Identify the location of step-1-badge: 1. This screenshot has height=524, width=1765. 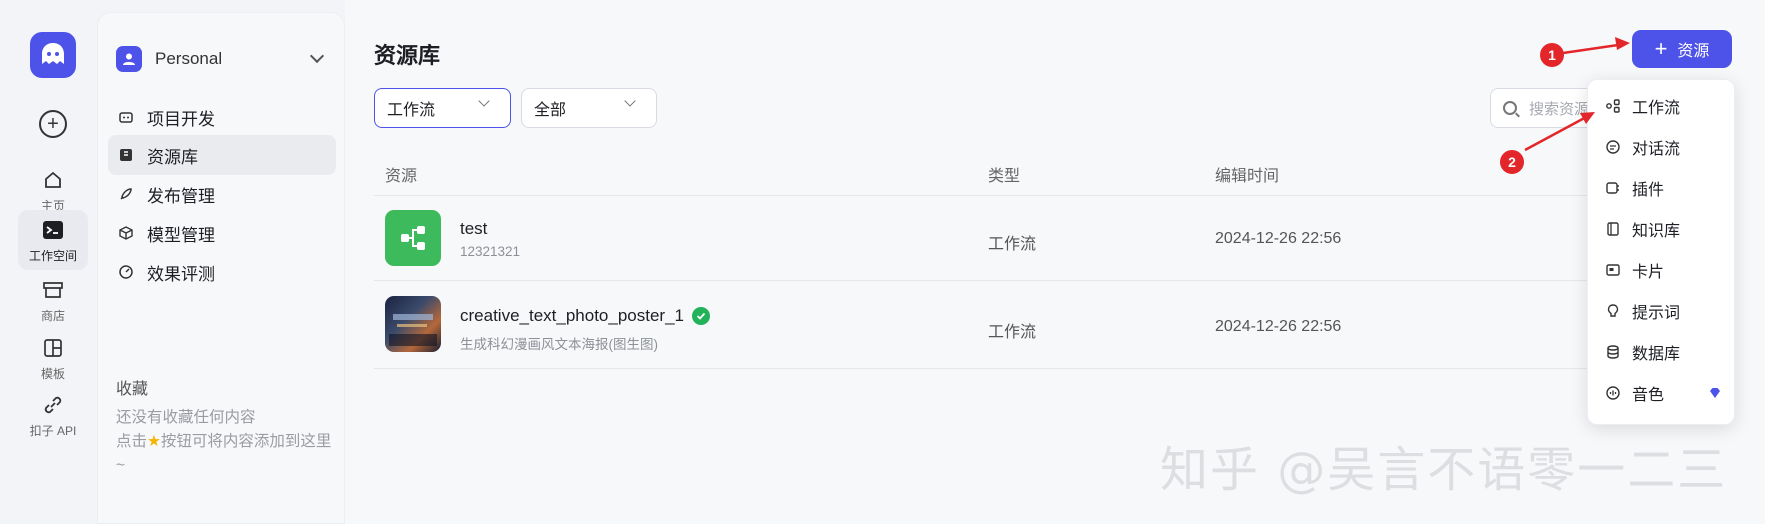
(1552, 55).